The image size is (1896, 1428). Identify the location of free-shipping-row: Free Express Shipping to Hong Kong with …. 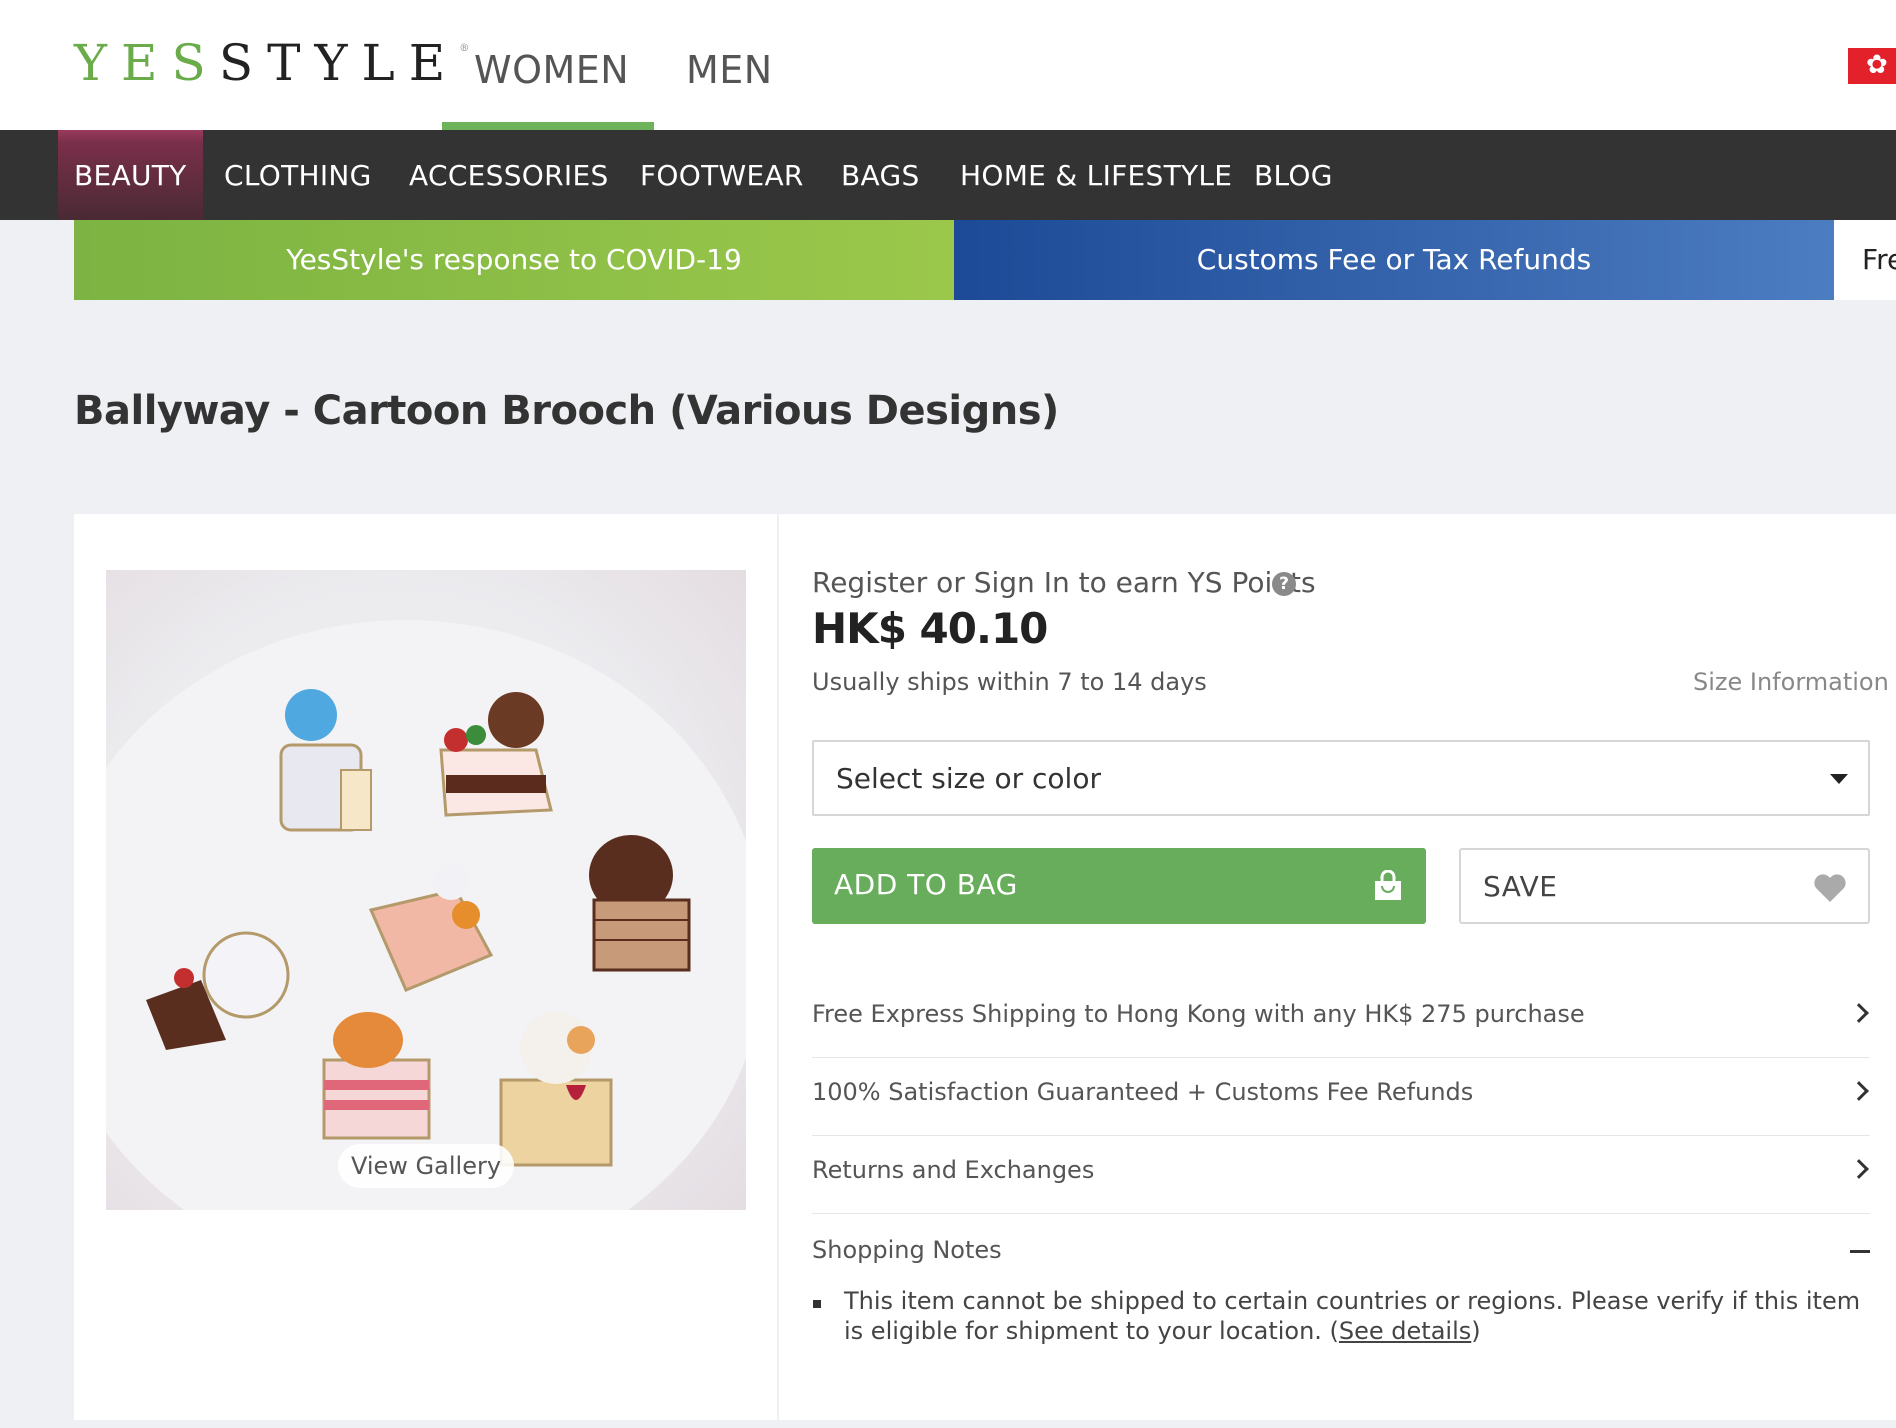
(1341, 1019).